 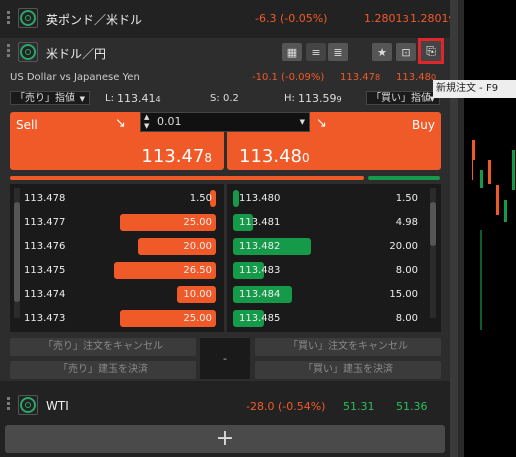 What do you see at coordinates (57, 406) in the screenshot?
I see `pair-name: WTI` at bounding box center [57, 406].